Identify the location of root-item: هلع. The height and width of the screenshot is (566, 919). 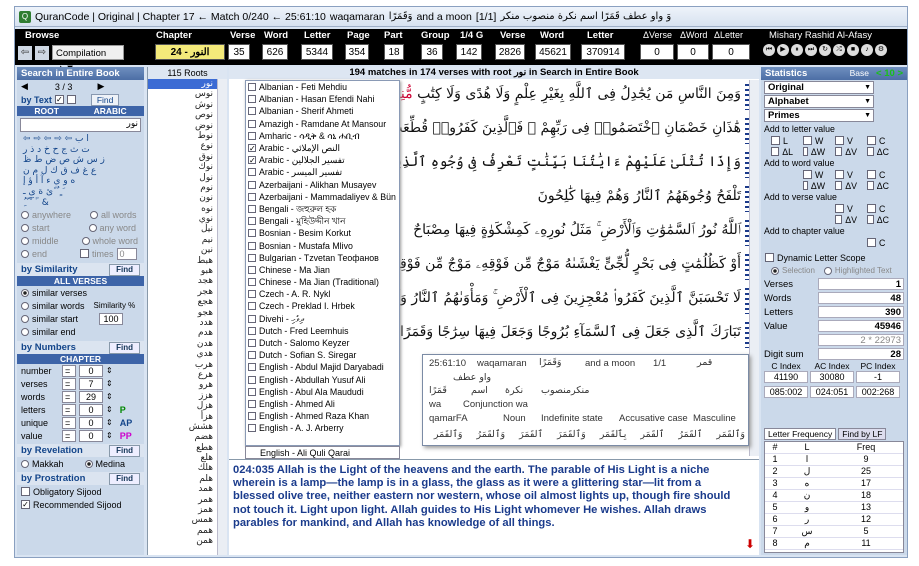
(187, 458).